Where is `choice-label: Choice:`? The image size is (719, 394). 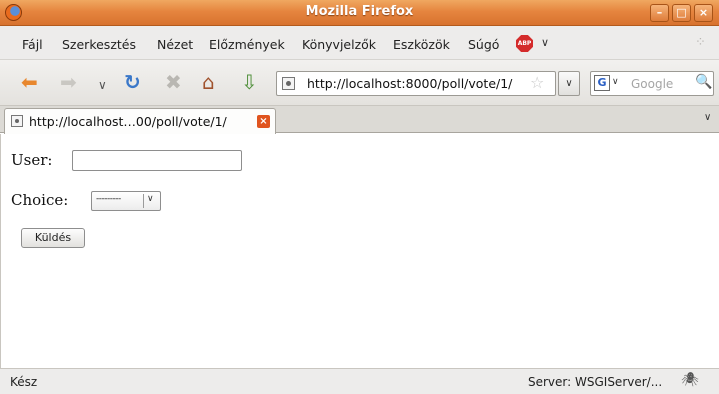 choice-label: Choice: is located at coordinates (40, 200).